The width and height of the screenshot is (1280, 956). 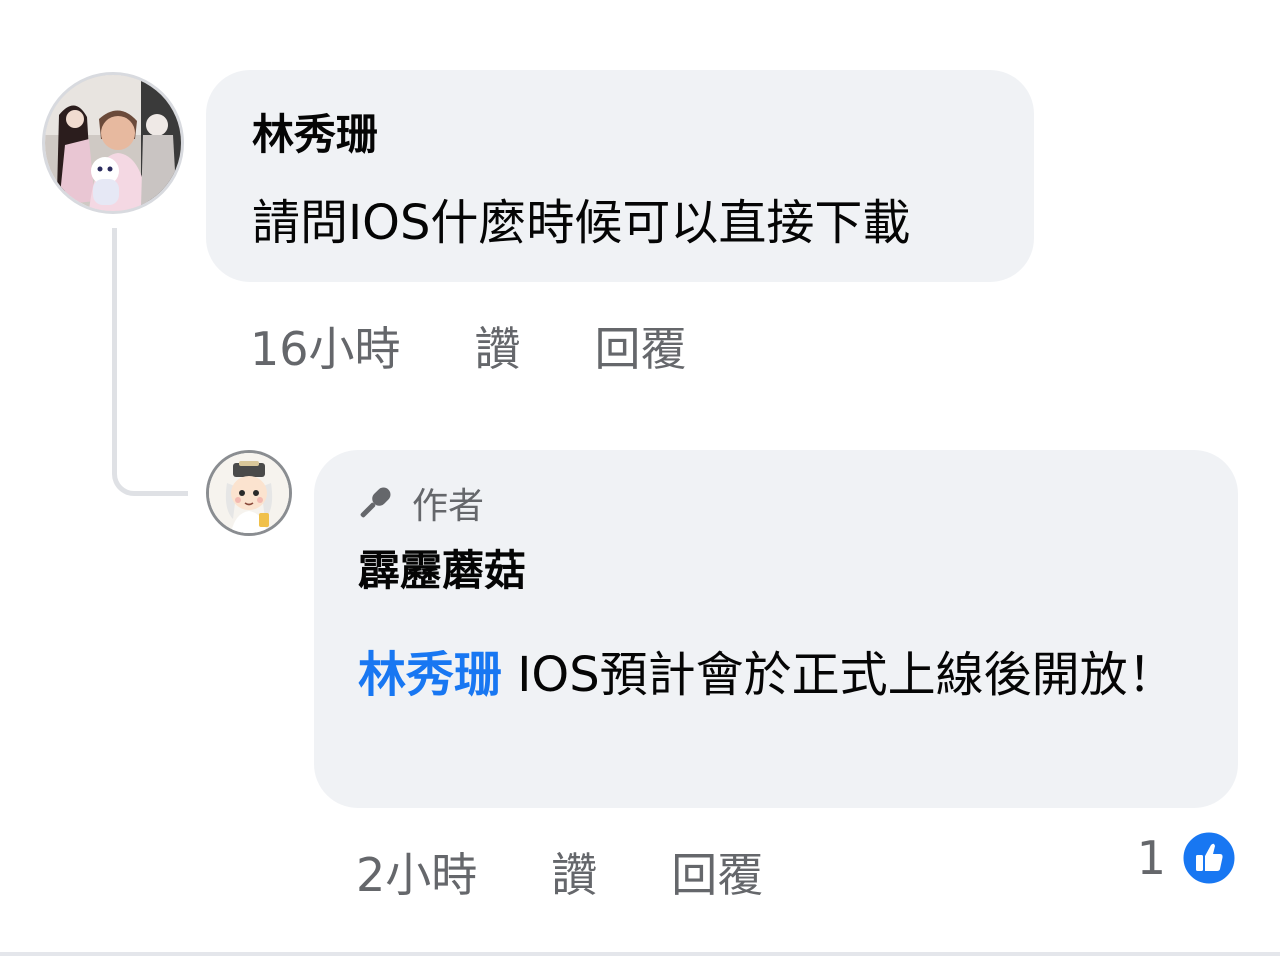 I want to click on bottom-divider, so click(x=640, y=954).